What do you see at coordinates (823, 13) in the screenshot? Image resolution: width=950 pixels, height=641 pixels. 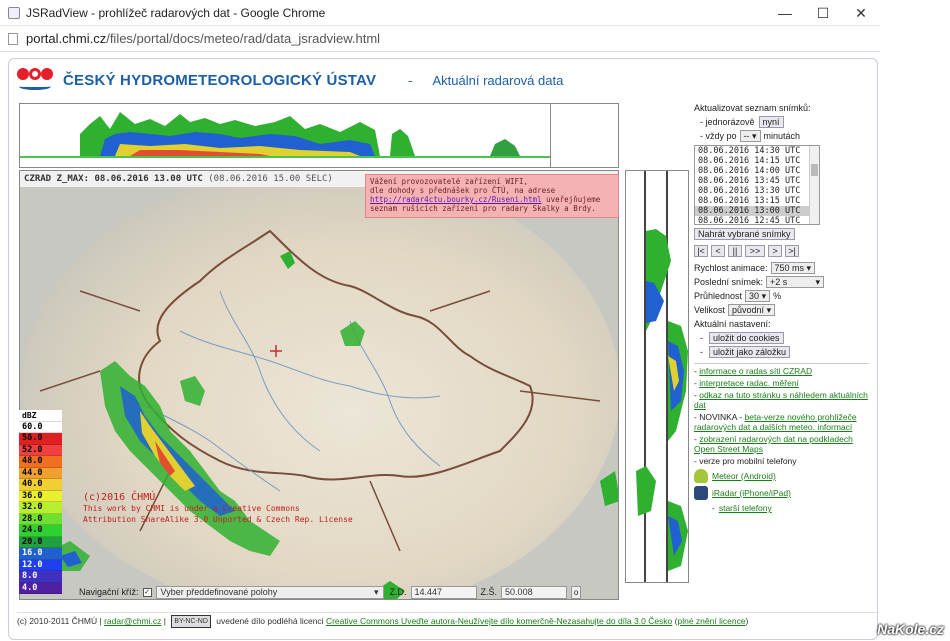 I see `maximize-button: ☐` at bounding box center [823, 13].